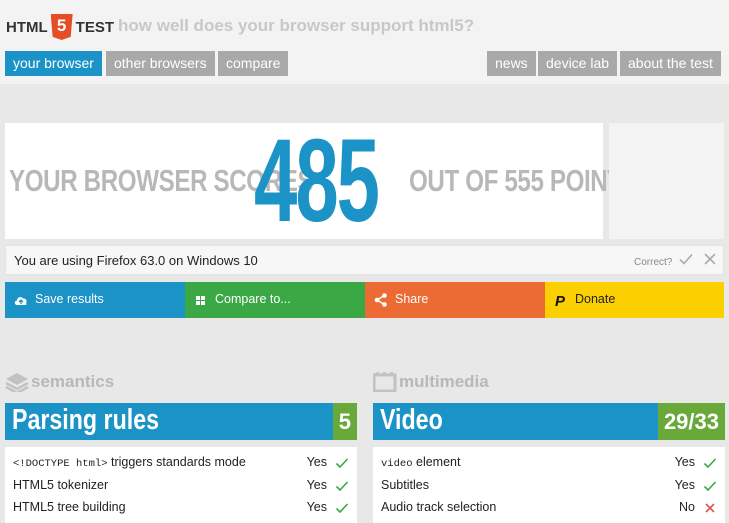 This screenshot has width=729, height=523. Describe the element at coordinates (181, 421) in the screenshot. I see `card-header: Parsing rules 5` at that location.